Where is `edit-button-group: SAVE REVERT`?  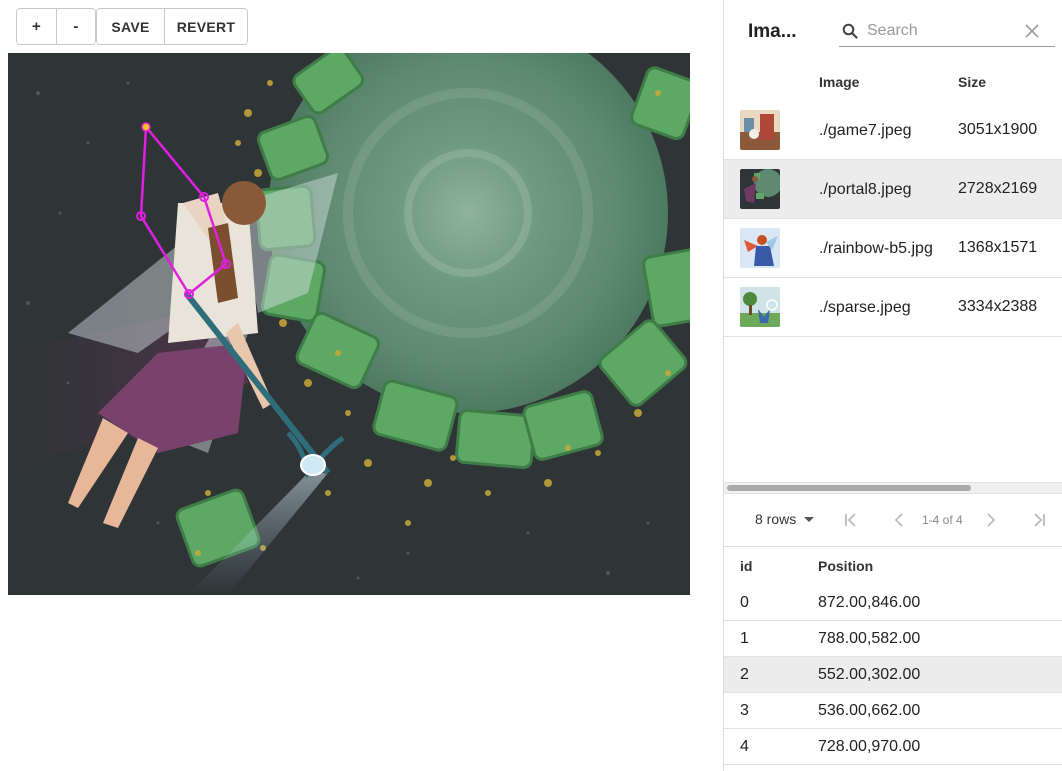 edit-button-group: SAVE REVERT is located at coordinates (172, 26).